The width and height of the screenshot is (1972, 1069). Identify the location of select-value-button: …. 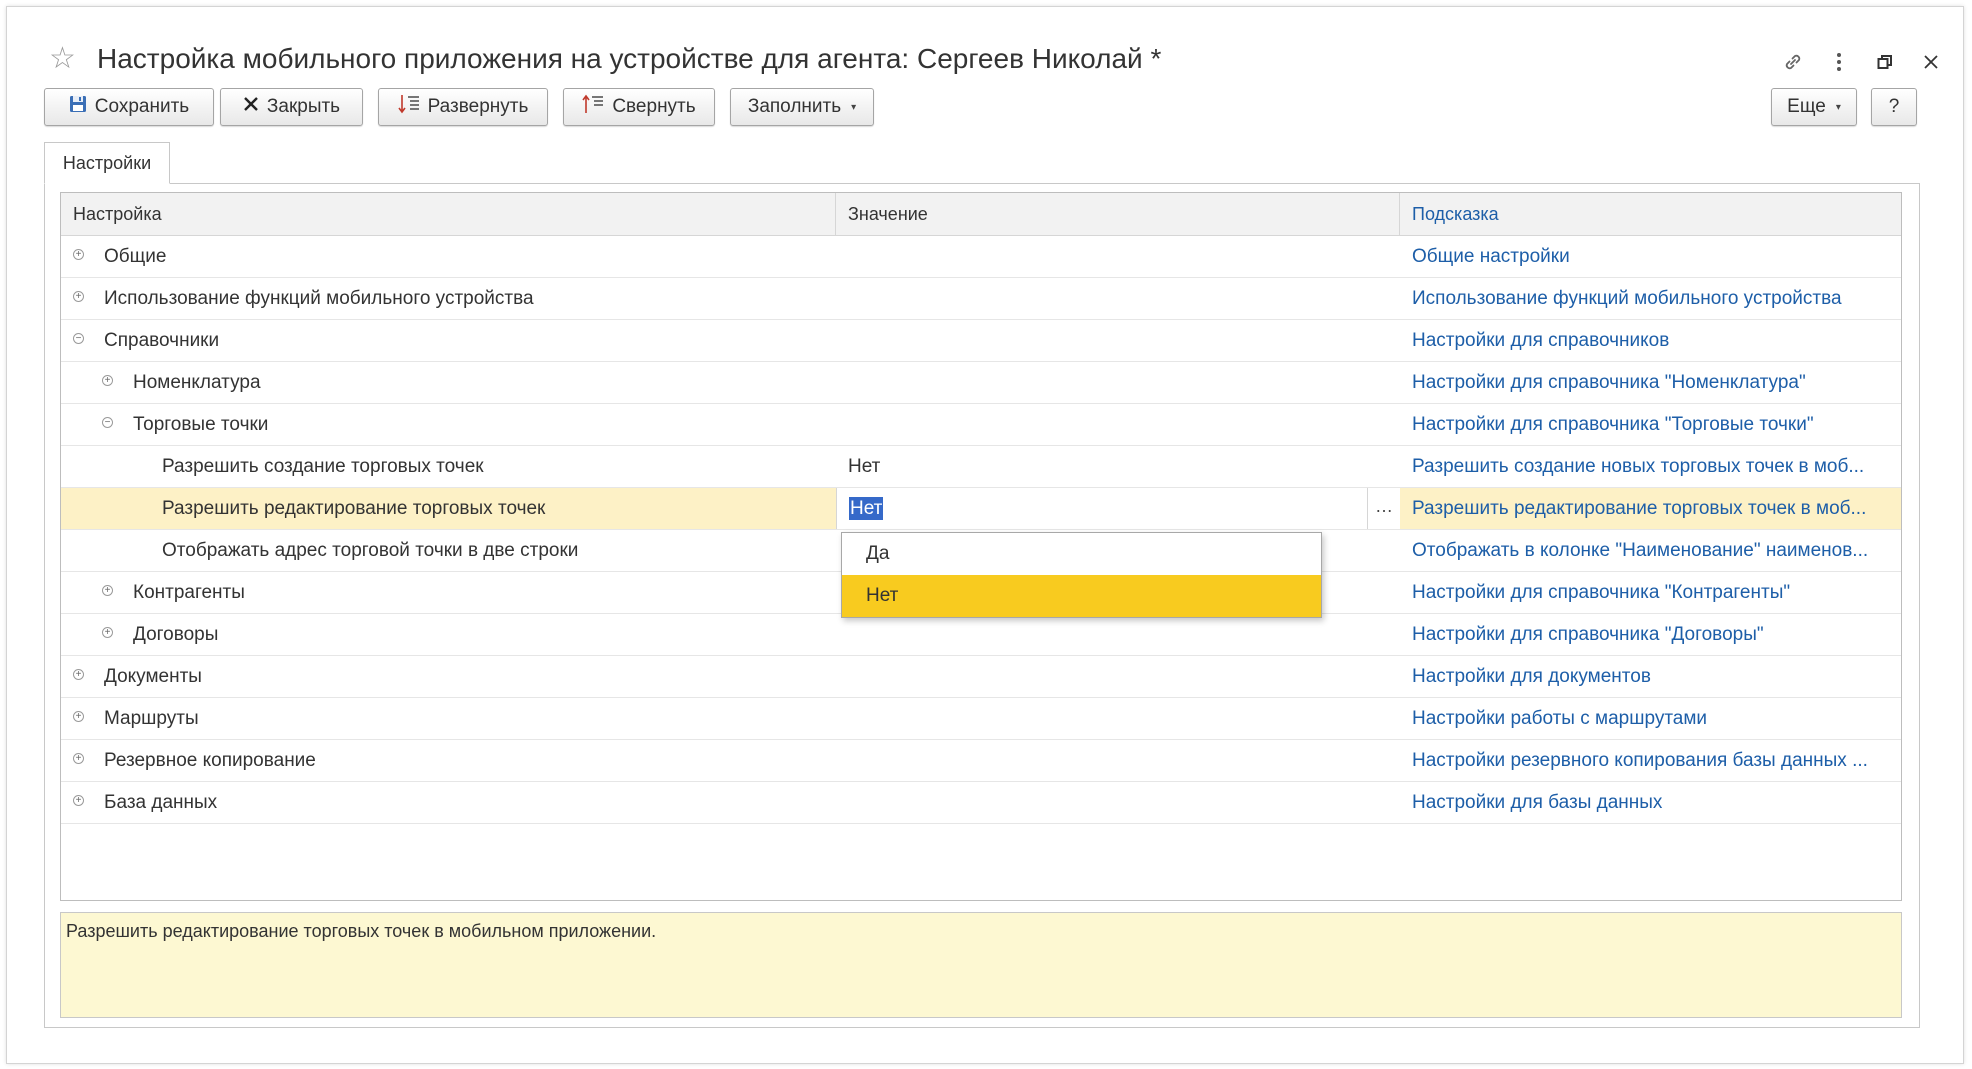
(1383, 508).